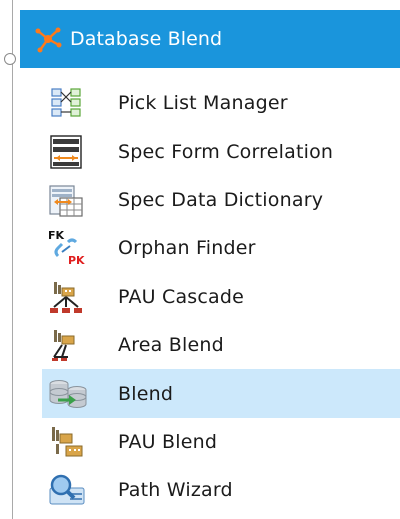 This screenshot has height=519, width=400. Describe the element at coordinates (76, 260) in the screenshot. I see `svg-text: PK` at that location.